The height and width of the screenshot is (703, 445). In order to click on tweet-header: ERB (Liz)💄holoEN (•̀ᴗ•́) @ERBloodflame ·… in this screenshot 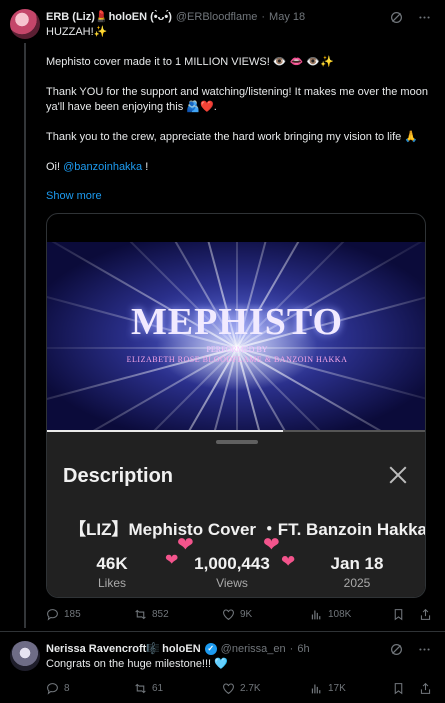, I will do `click(175, 17)`.